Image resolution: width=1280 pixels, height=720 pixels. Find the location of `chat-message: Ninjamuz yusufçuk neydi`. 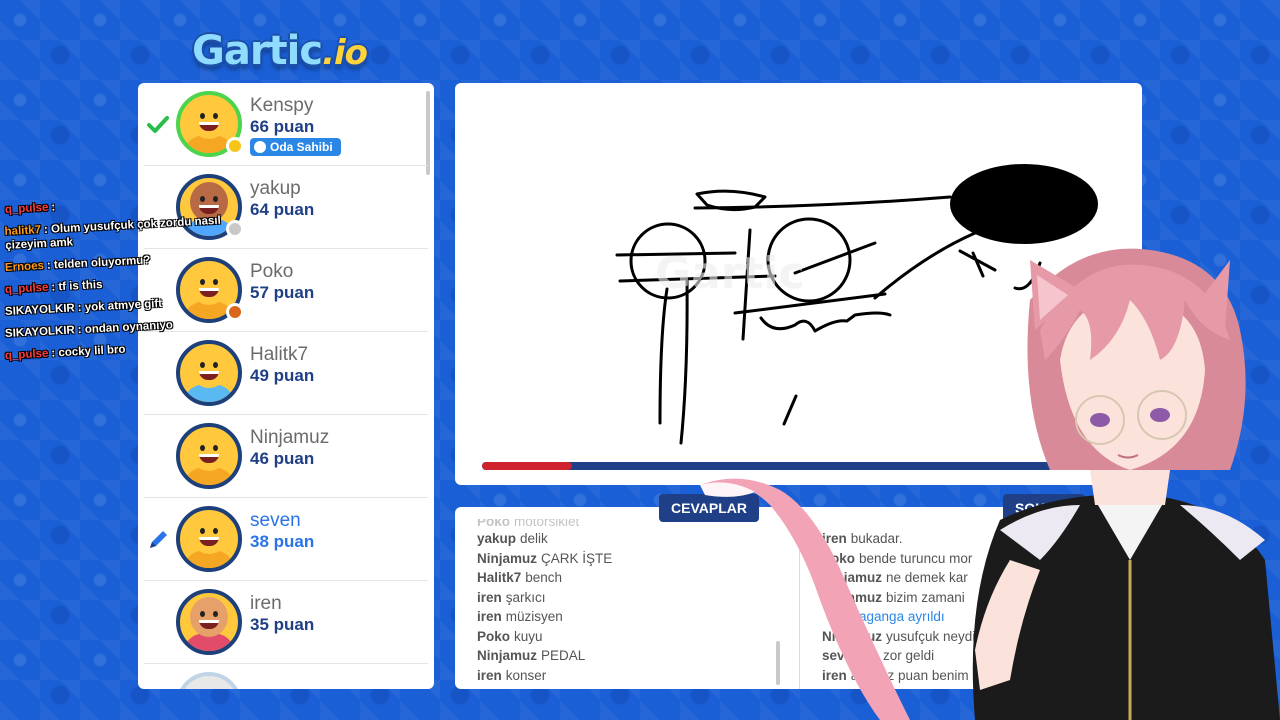

chat-message: Ninjamuz yusufçuk neydi is located at coordinates (899, 636).